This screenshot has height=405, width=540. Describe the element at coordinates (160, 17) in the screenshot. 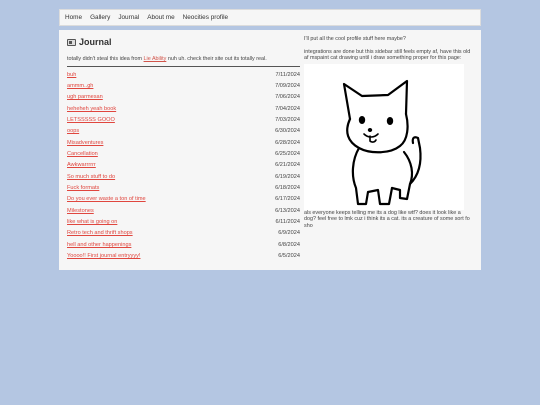

I see `nav-link-about-me: About me` at that location.